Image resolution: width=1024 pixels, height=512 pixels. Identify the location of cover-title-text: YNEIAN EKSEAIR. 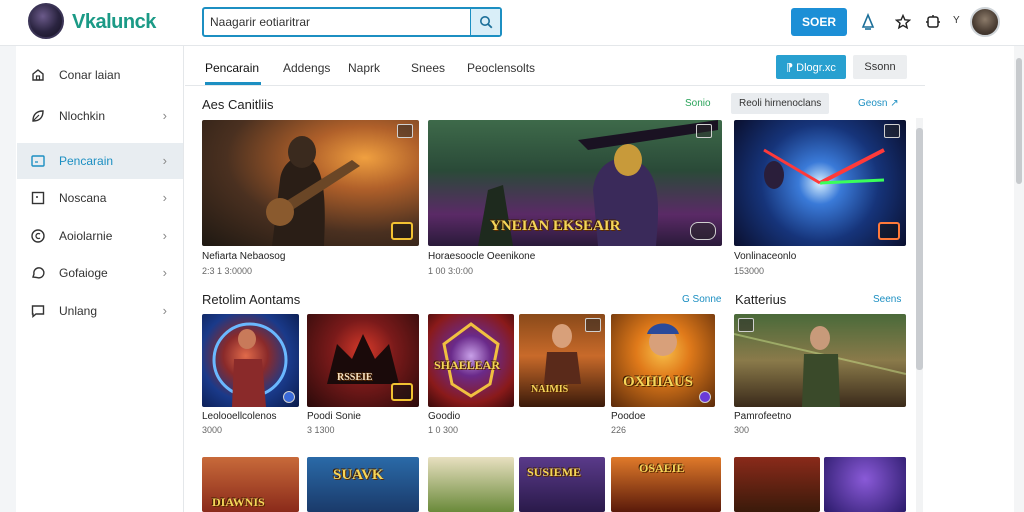
(555, 226).